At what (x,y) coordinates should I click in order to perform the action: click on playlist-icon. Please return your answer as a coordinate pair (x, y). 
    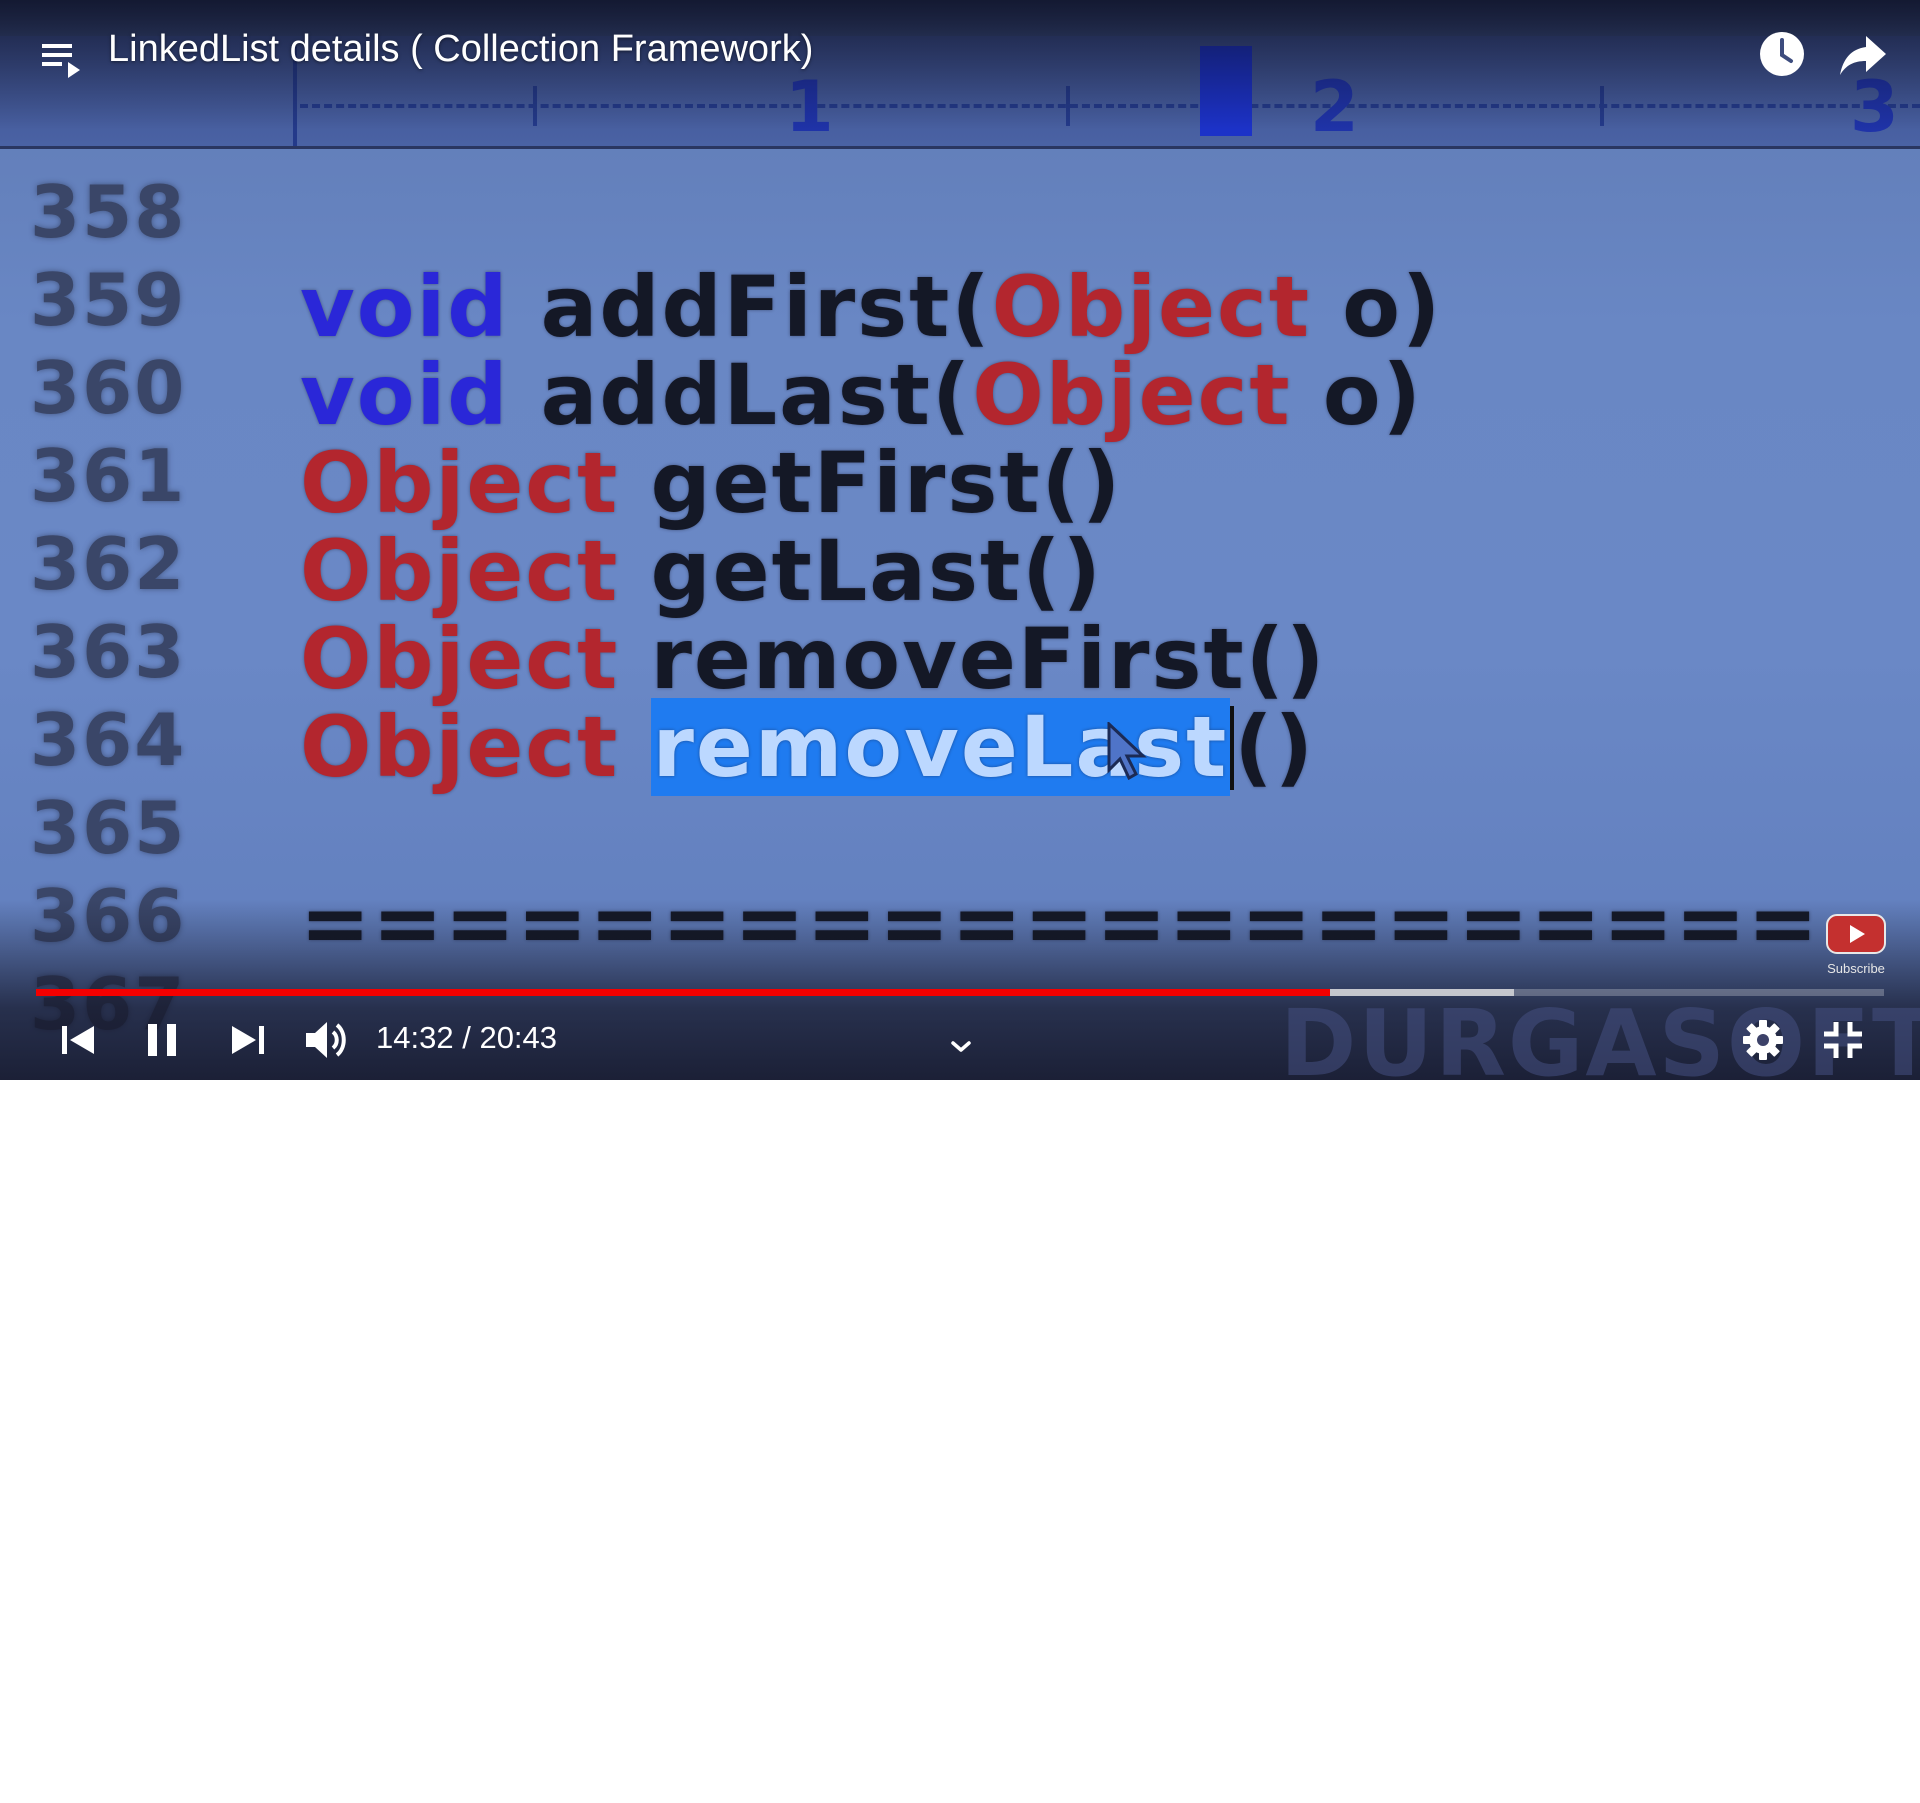
    Looking at the image, I should click on (62, 58).